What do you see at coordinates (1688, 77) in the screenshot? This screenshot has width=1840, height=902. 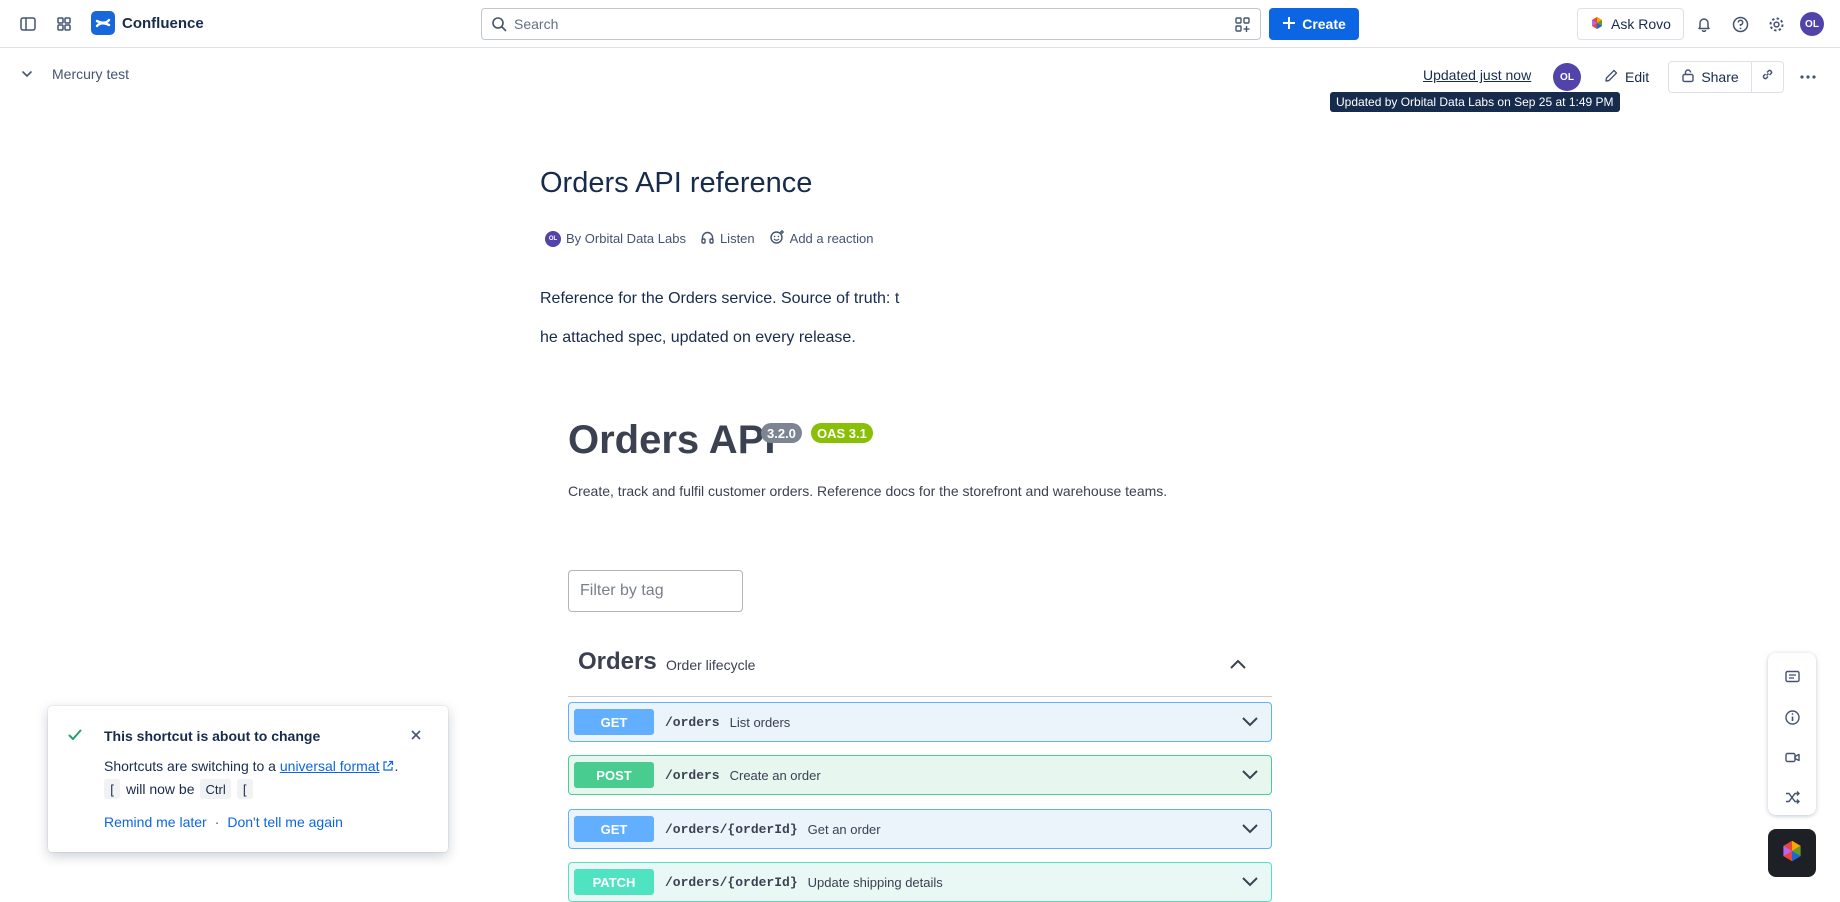 I see `lock-icon` at bounding box center [1688, 77].